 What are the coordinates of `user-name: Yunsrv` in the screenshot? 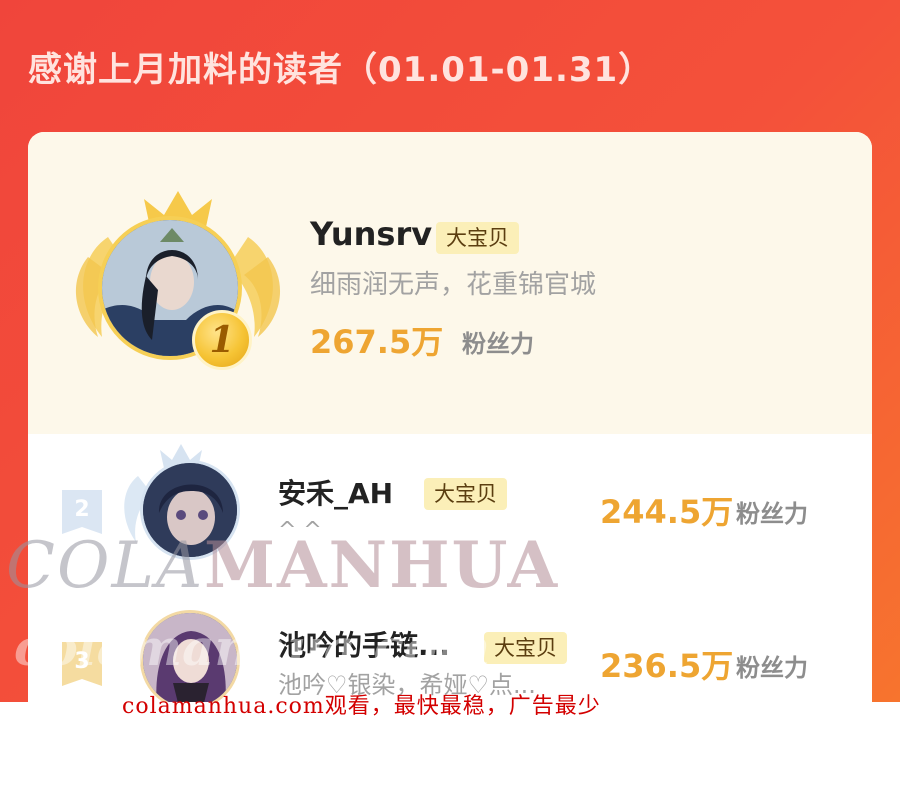 It's located at (371, 234).